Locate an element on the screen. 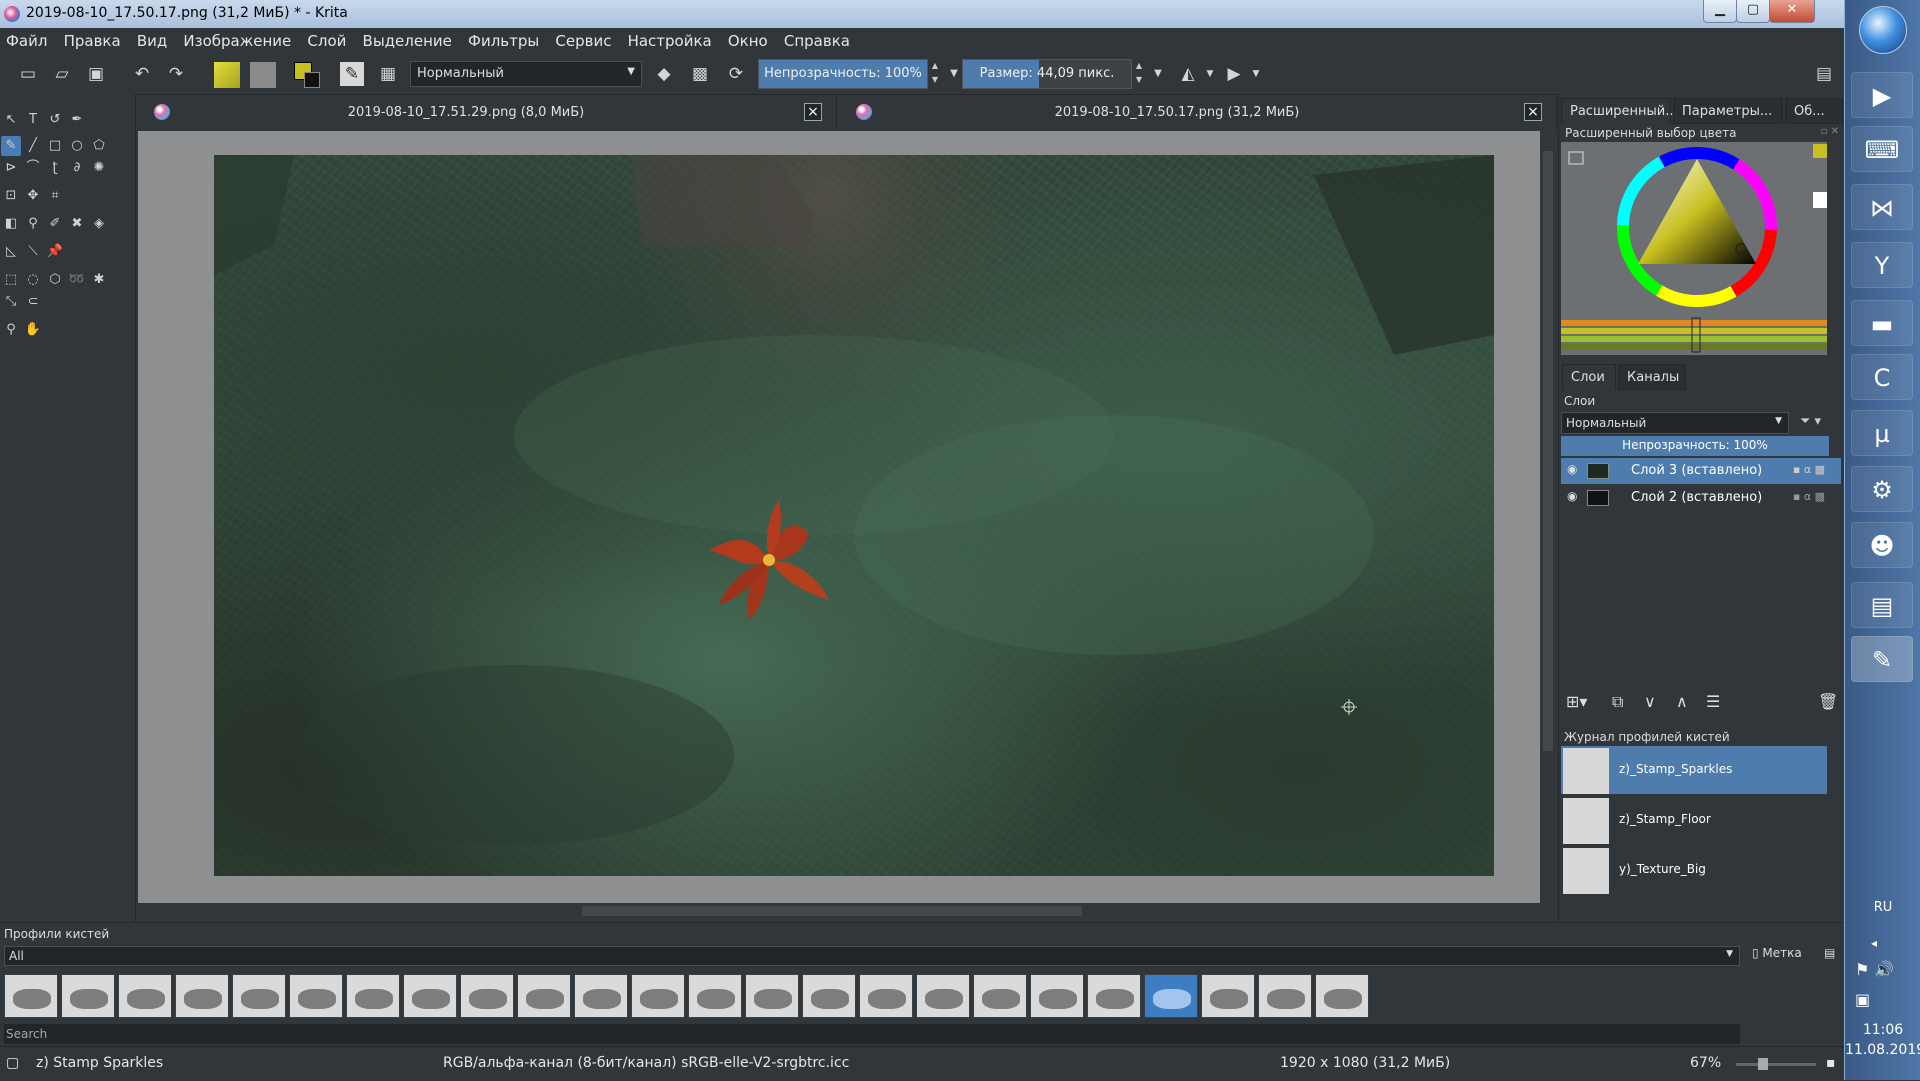 This screenshot has height=1081, width=1920. layer-blend-mode-select: Нормальный ▼ is located at coordinates (1675, 423).